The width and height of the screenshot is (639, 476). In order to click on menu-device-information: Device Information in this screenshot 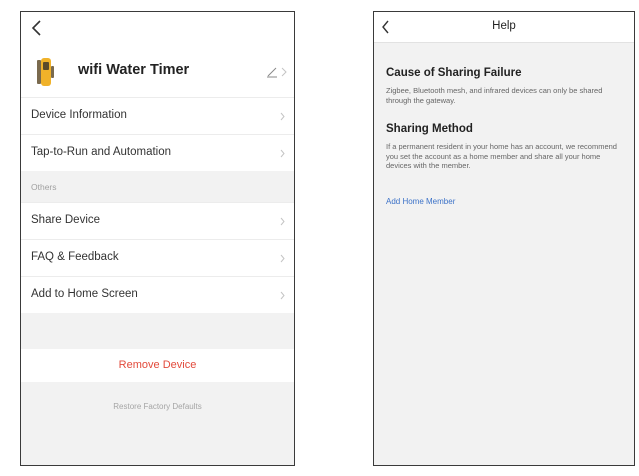, I will do `click(157, 115)`.